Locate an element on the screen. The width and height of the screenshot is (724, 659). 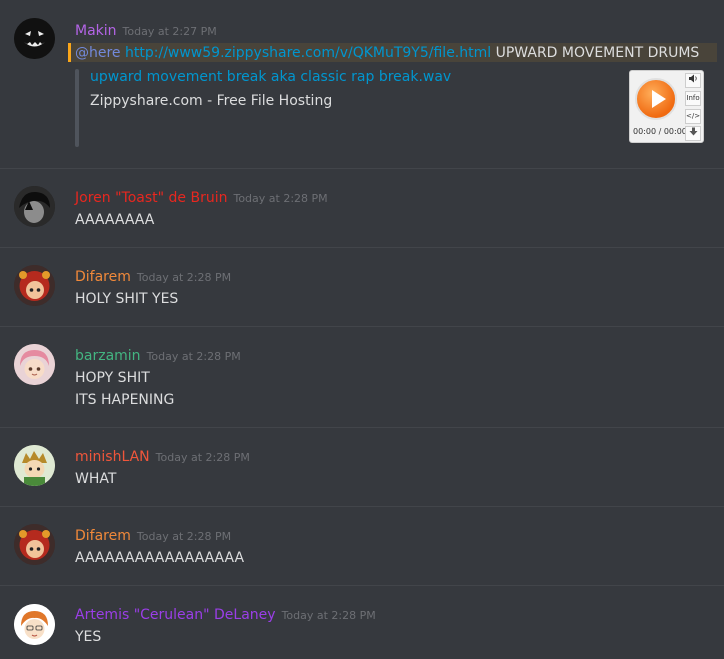
message-difarem: Difarem Today at 2:28 PM HOLY SHIT YES is located at coordinates (362, 287).